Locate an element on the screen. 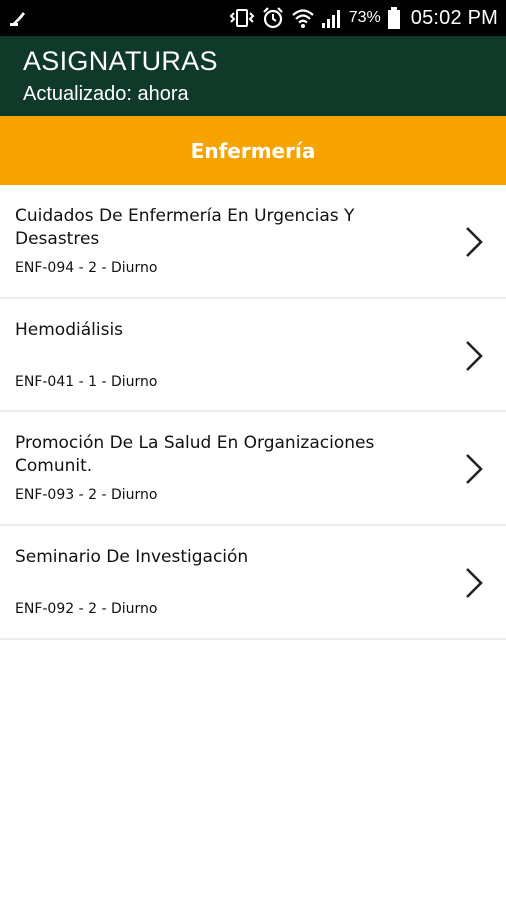 Image resolution: width=506 pixels, height=900 pixels. course-code: ENF-094 - 2 - Diurno is located at coordinates (86, 268).